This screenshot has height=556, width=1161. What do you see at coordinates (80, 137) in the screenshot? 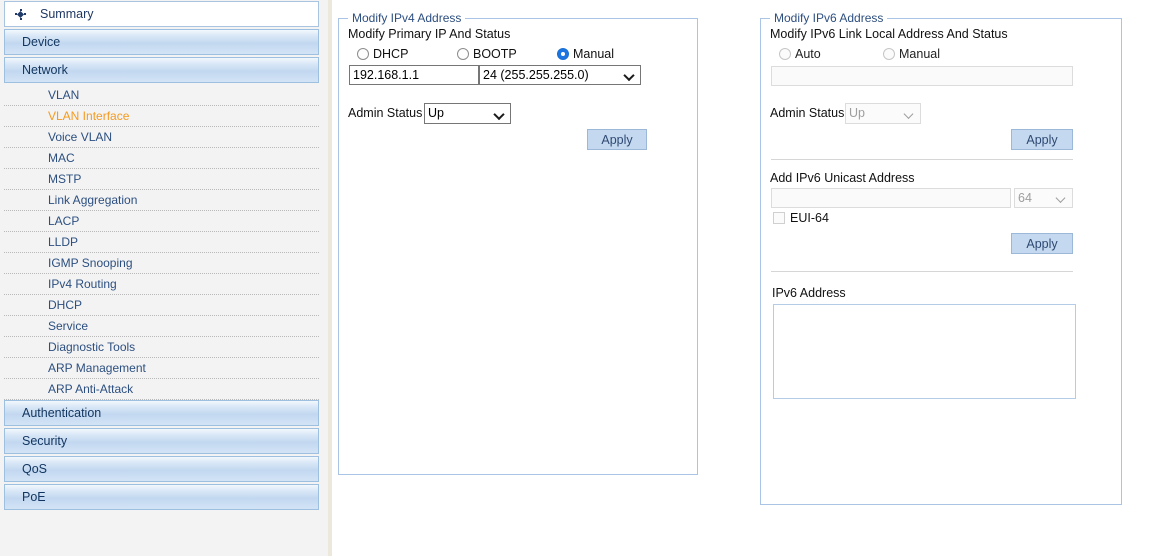
I see `sidebar-item-label: Voice VLAN` at bounding box center [80, 137].